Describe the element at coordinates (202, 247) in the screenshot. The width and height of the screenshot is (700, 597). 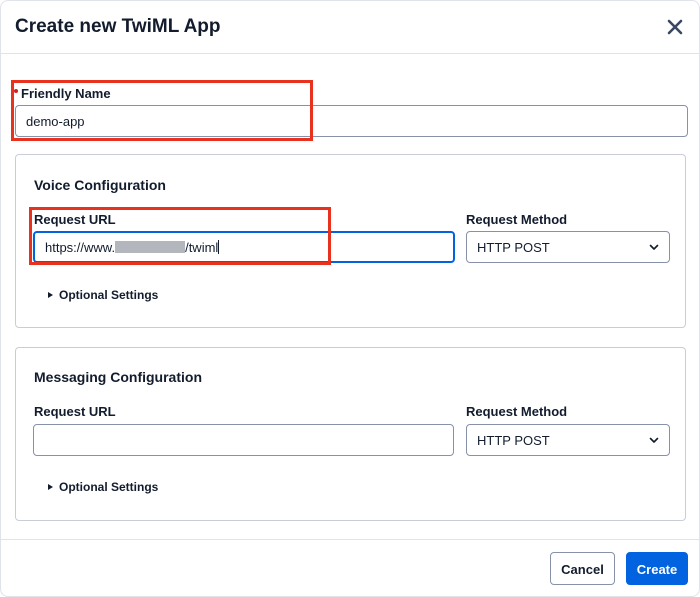
I see `url-suffix: /twiml` at that location.